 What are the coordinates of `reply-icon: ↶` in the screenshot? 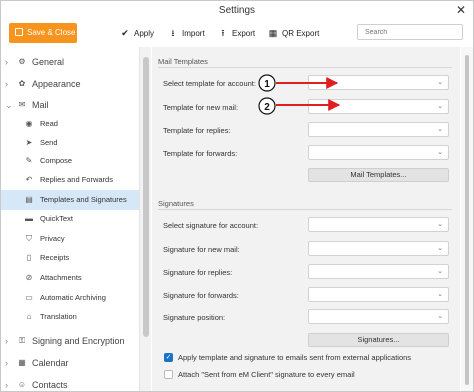 It's located at (29, 179).